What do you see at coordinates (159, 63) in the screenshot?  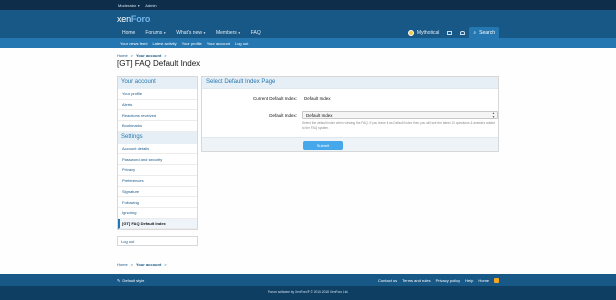 I see `page-title: [GT] FAQ Default Index` at bounding box center [159, 63].